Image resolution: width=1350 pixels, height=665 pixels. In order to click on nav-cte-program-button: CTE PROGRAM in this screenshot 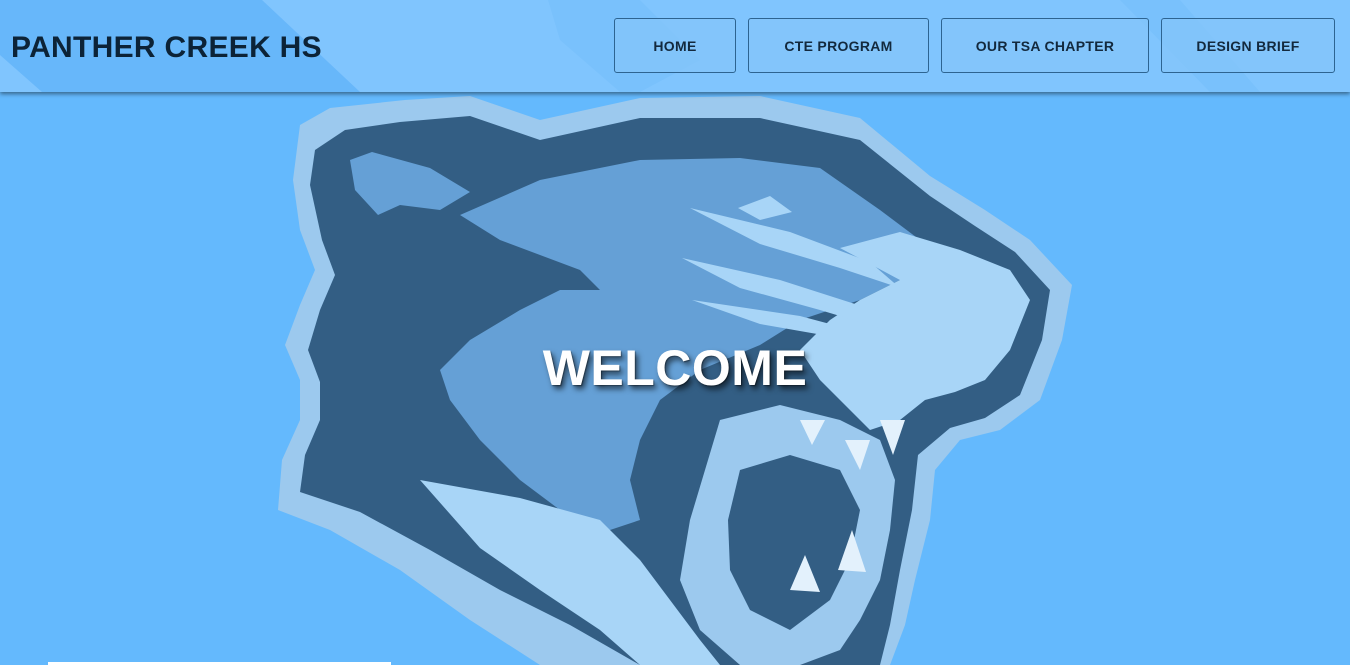, I will do `click(838, 45)`.